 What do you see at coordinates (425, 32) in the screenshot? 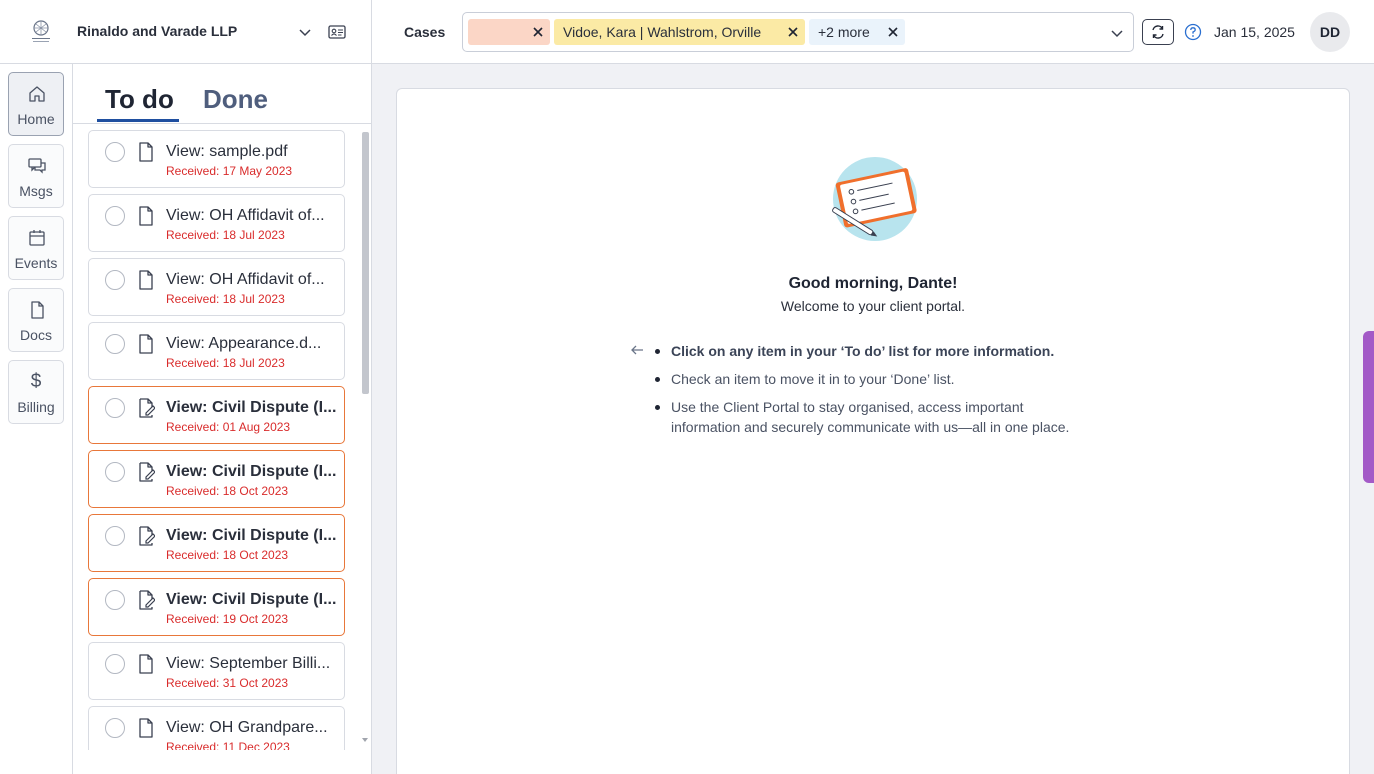
I see `cases-label: Cases` at bounding box center [425, 32].